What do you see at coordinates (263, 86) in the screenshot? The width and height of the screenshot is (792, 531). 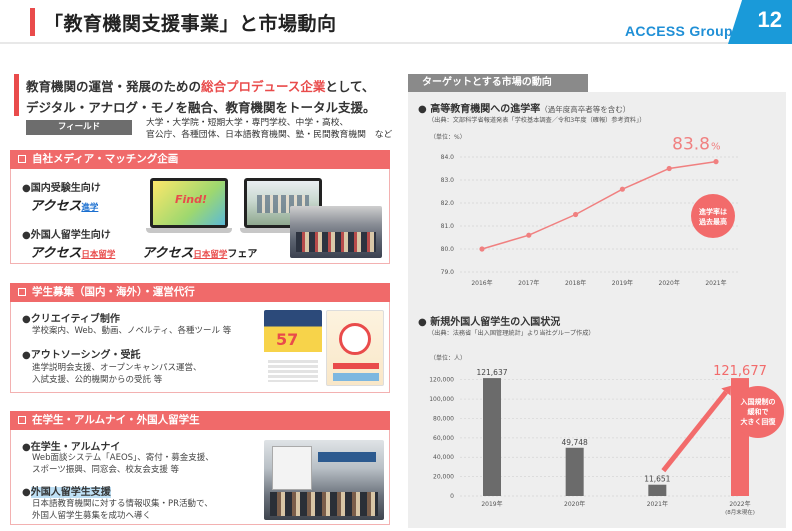 I see `intro-highlight: 総合プロデュース企業` at bounding box center [263, 86].